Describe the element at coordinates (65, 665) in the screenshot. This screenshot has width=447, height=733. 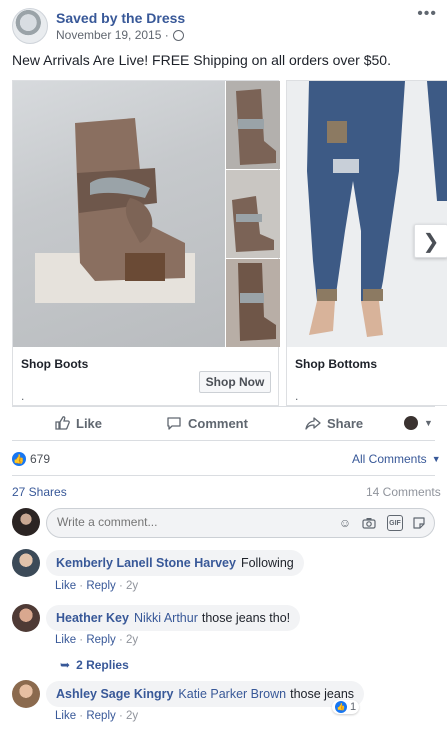
I see `reply-arrow-icon: ➥` at that location.